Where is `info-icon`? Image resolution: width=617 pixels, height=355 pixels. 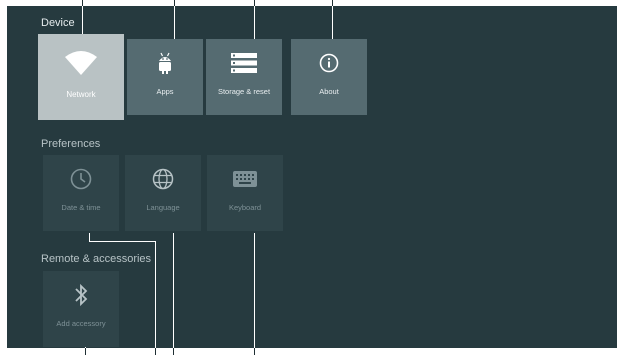 info-icon is located at coordinates (329, 63).